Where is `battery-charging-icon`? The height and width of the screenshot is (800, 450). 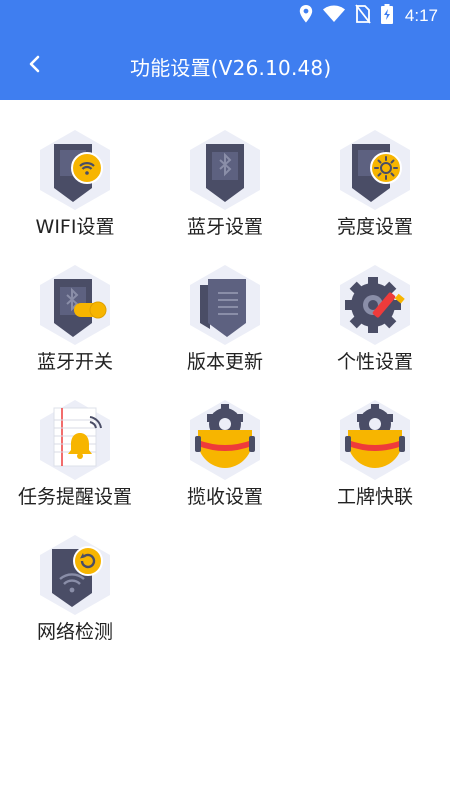
battery-charging-icon is located at coordinates (386, 16).